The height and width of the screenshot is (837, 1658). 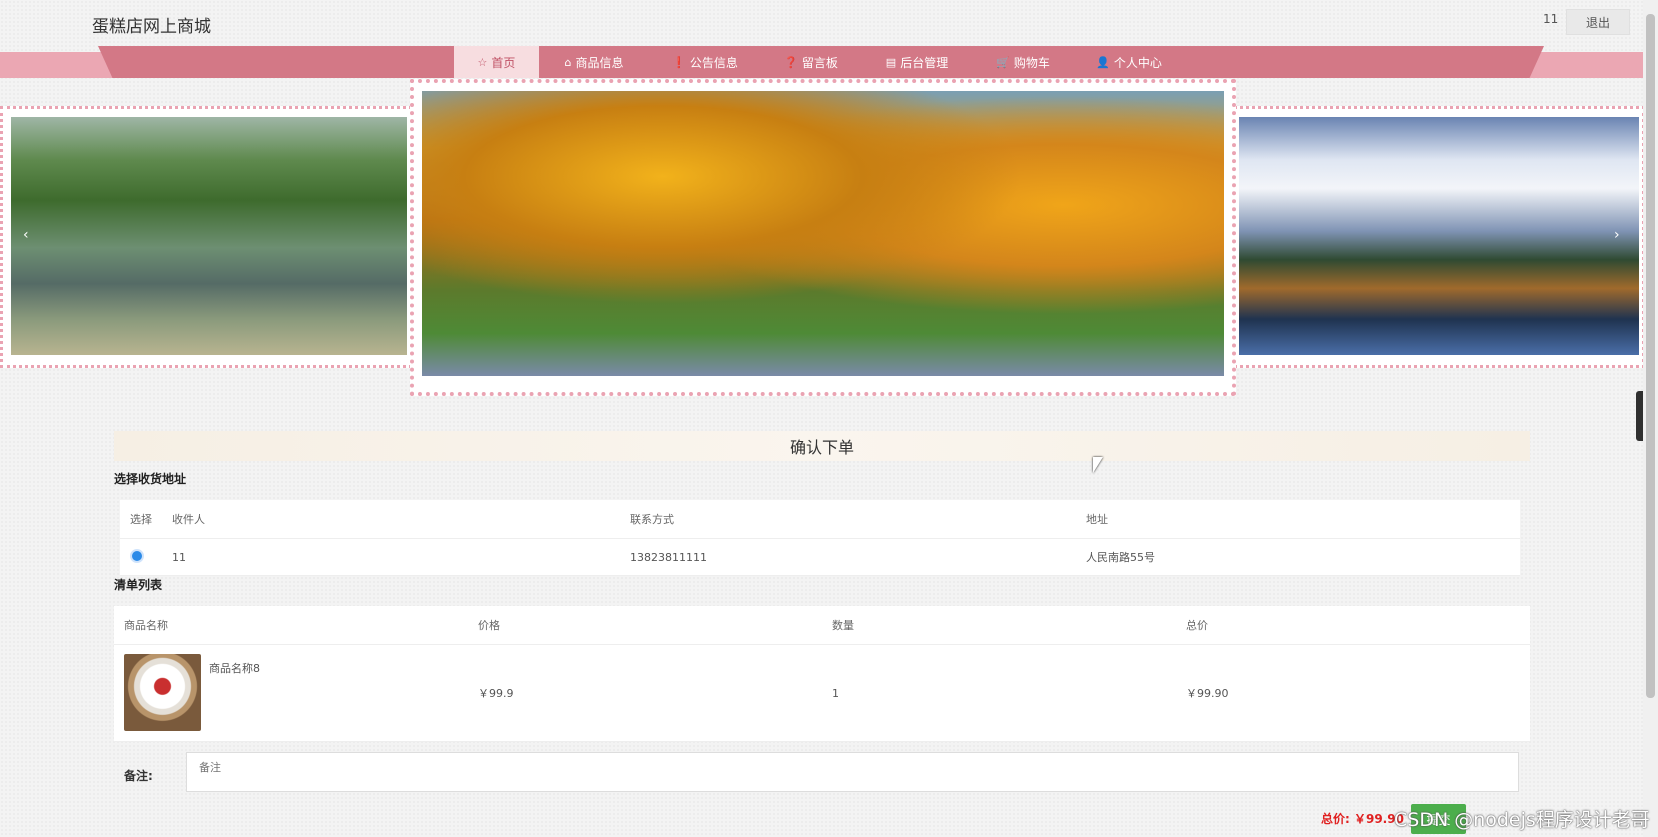 I want to click on nav-item-profile: 👤 个人中心, so click(x=1129, y=62).